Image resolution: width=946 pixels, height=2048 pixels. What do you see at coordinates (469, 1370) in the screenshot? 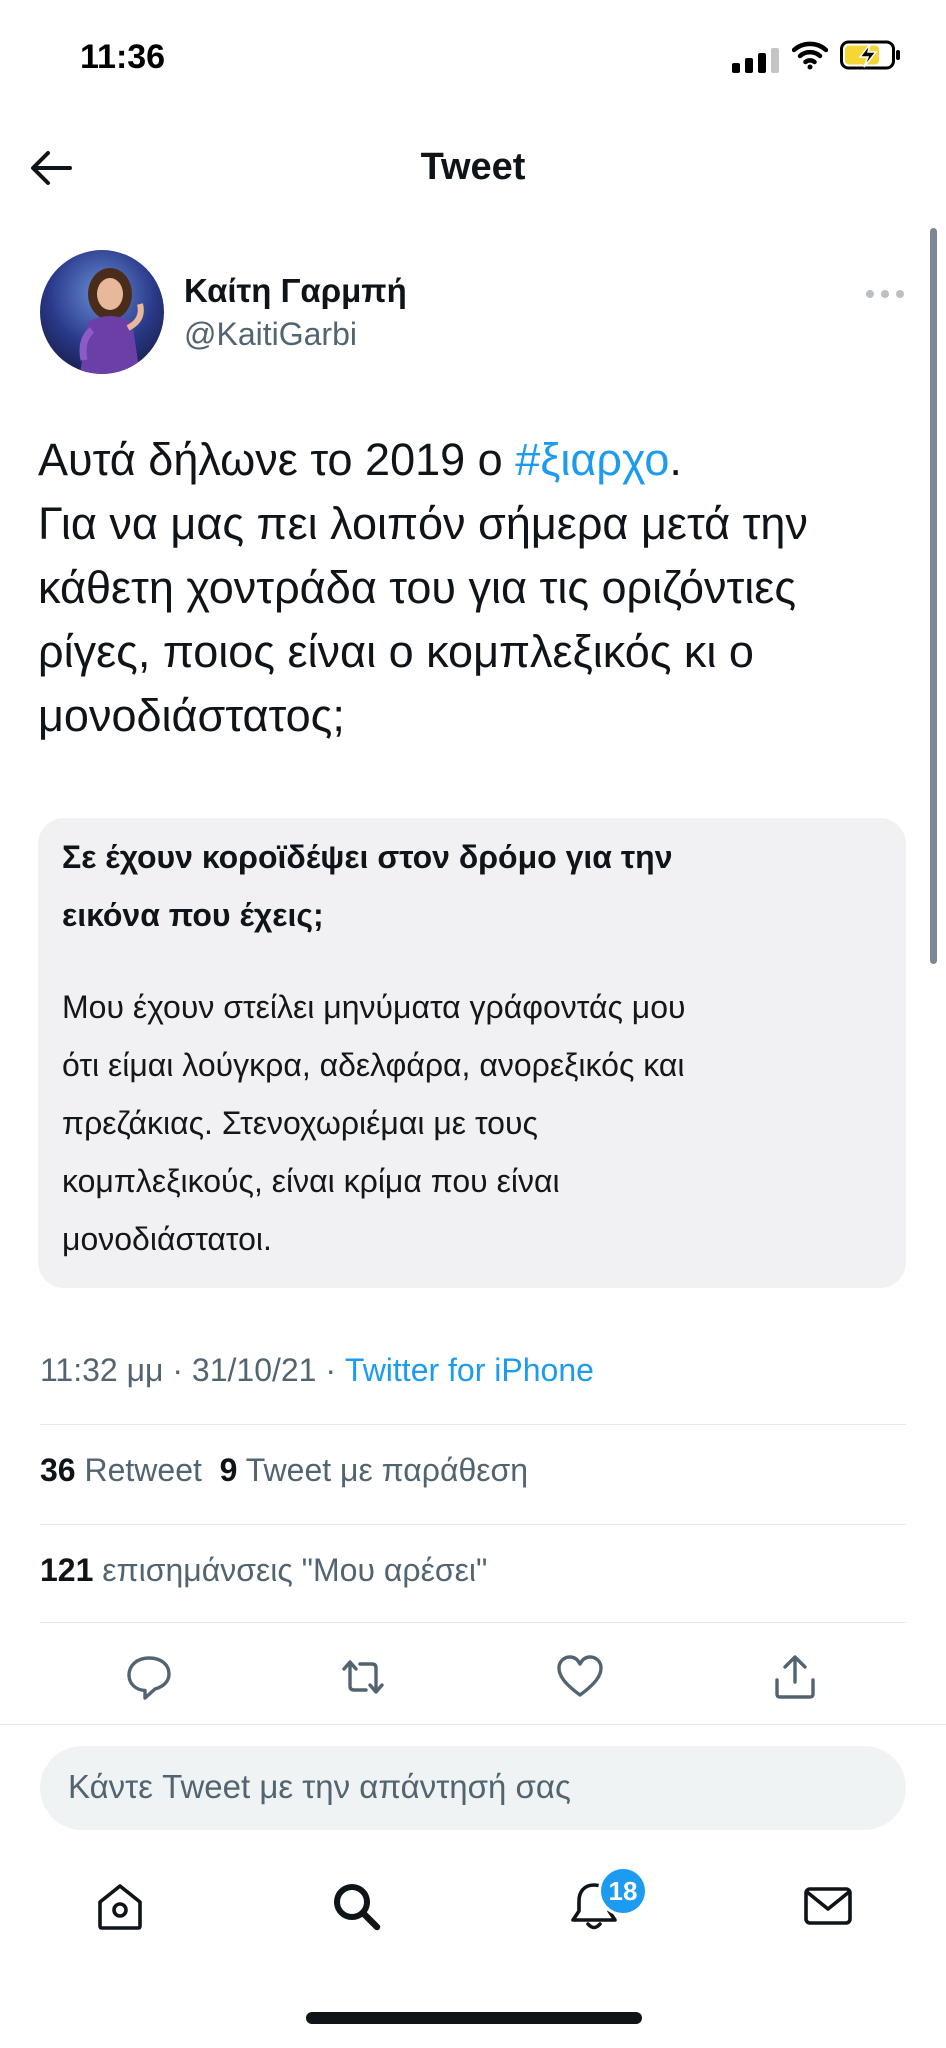
I see `tweet-source-link: Twitter for iPhone` at bounding box center [469, 1370].